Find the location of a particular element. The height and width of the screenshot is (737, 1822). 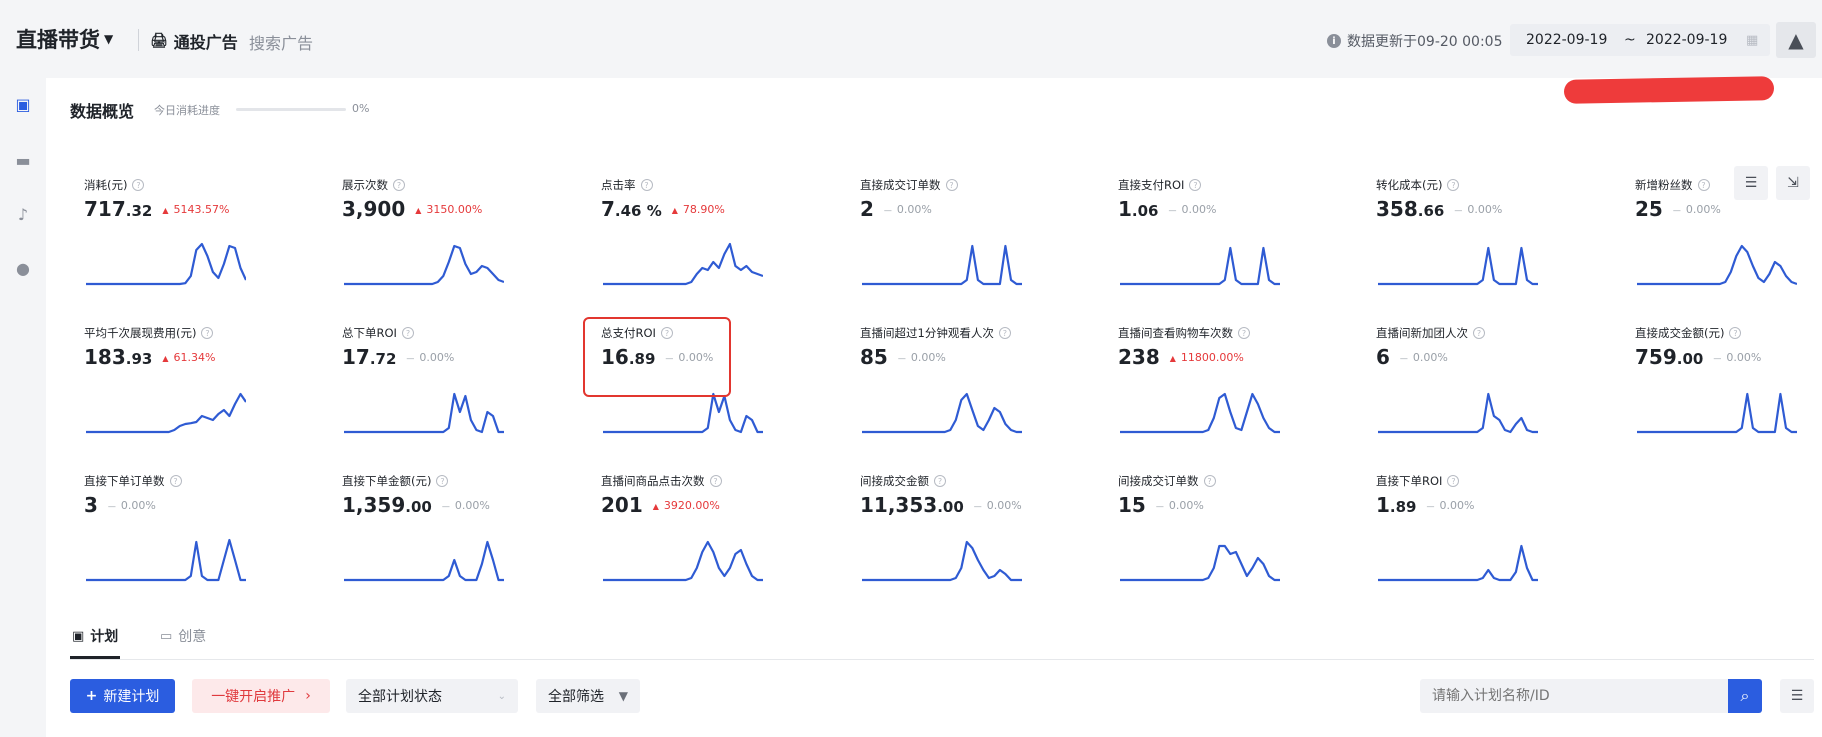

highlight-box is located at coordinates (657, 357).